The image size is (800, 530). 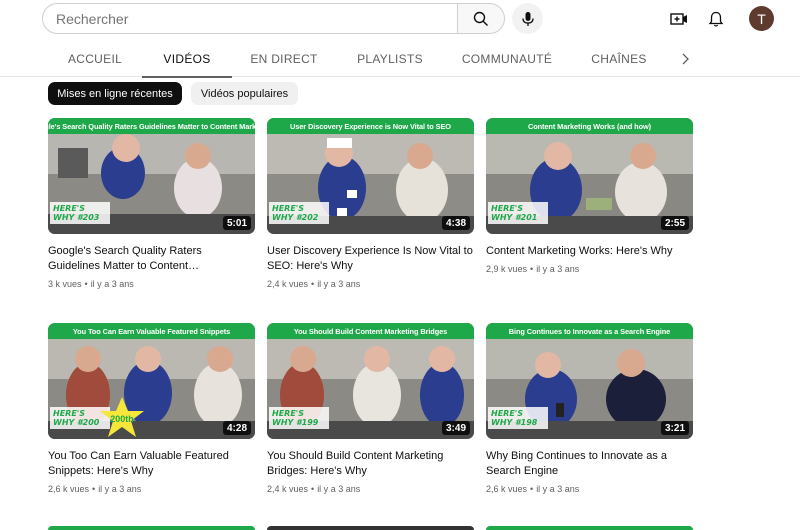 What do you see at coordinates (115, 93) in the screenshot?
I see `chip-recent-uploads: Mises en ligne récentes` at bounding box center [115, 93].